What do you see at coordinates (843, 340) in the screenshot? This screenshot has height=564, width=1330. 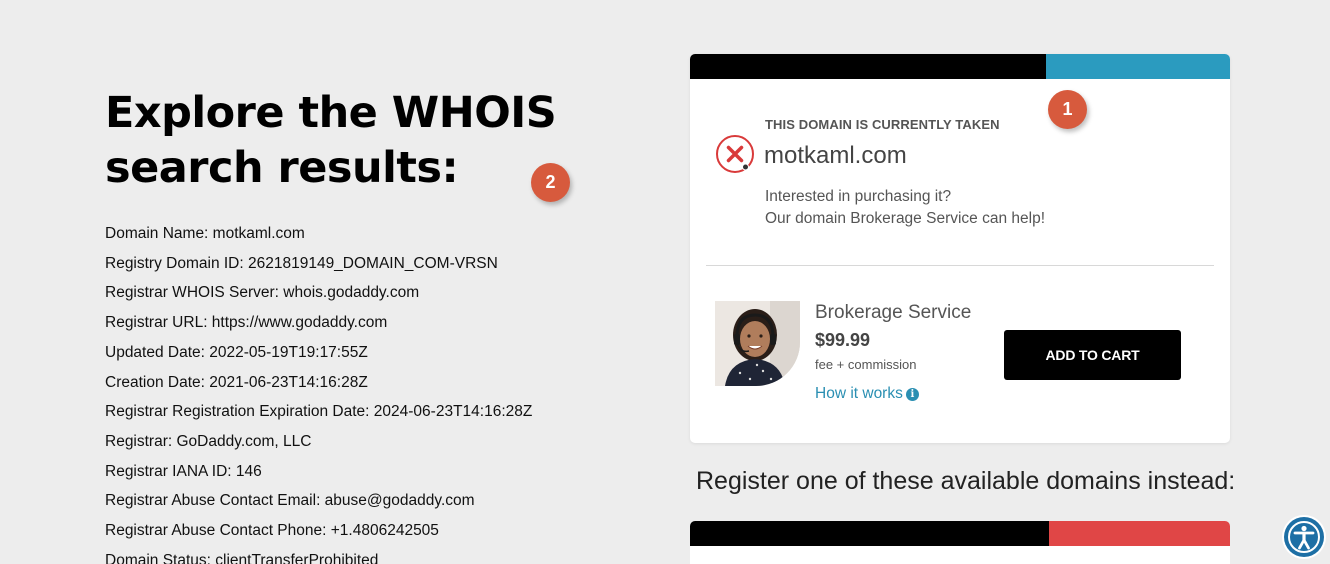 I see `service-price: $99.99` at bounding box center [843, 340].